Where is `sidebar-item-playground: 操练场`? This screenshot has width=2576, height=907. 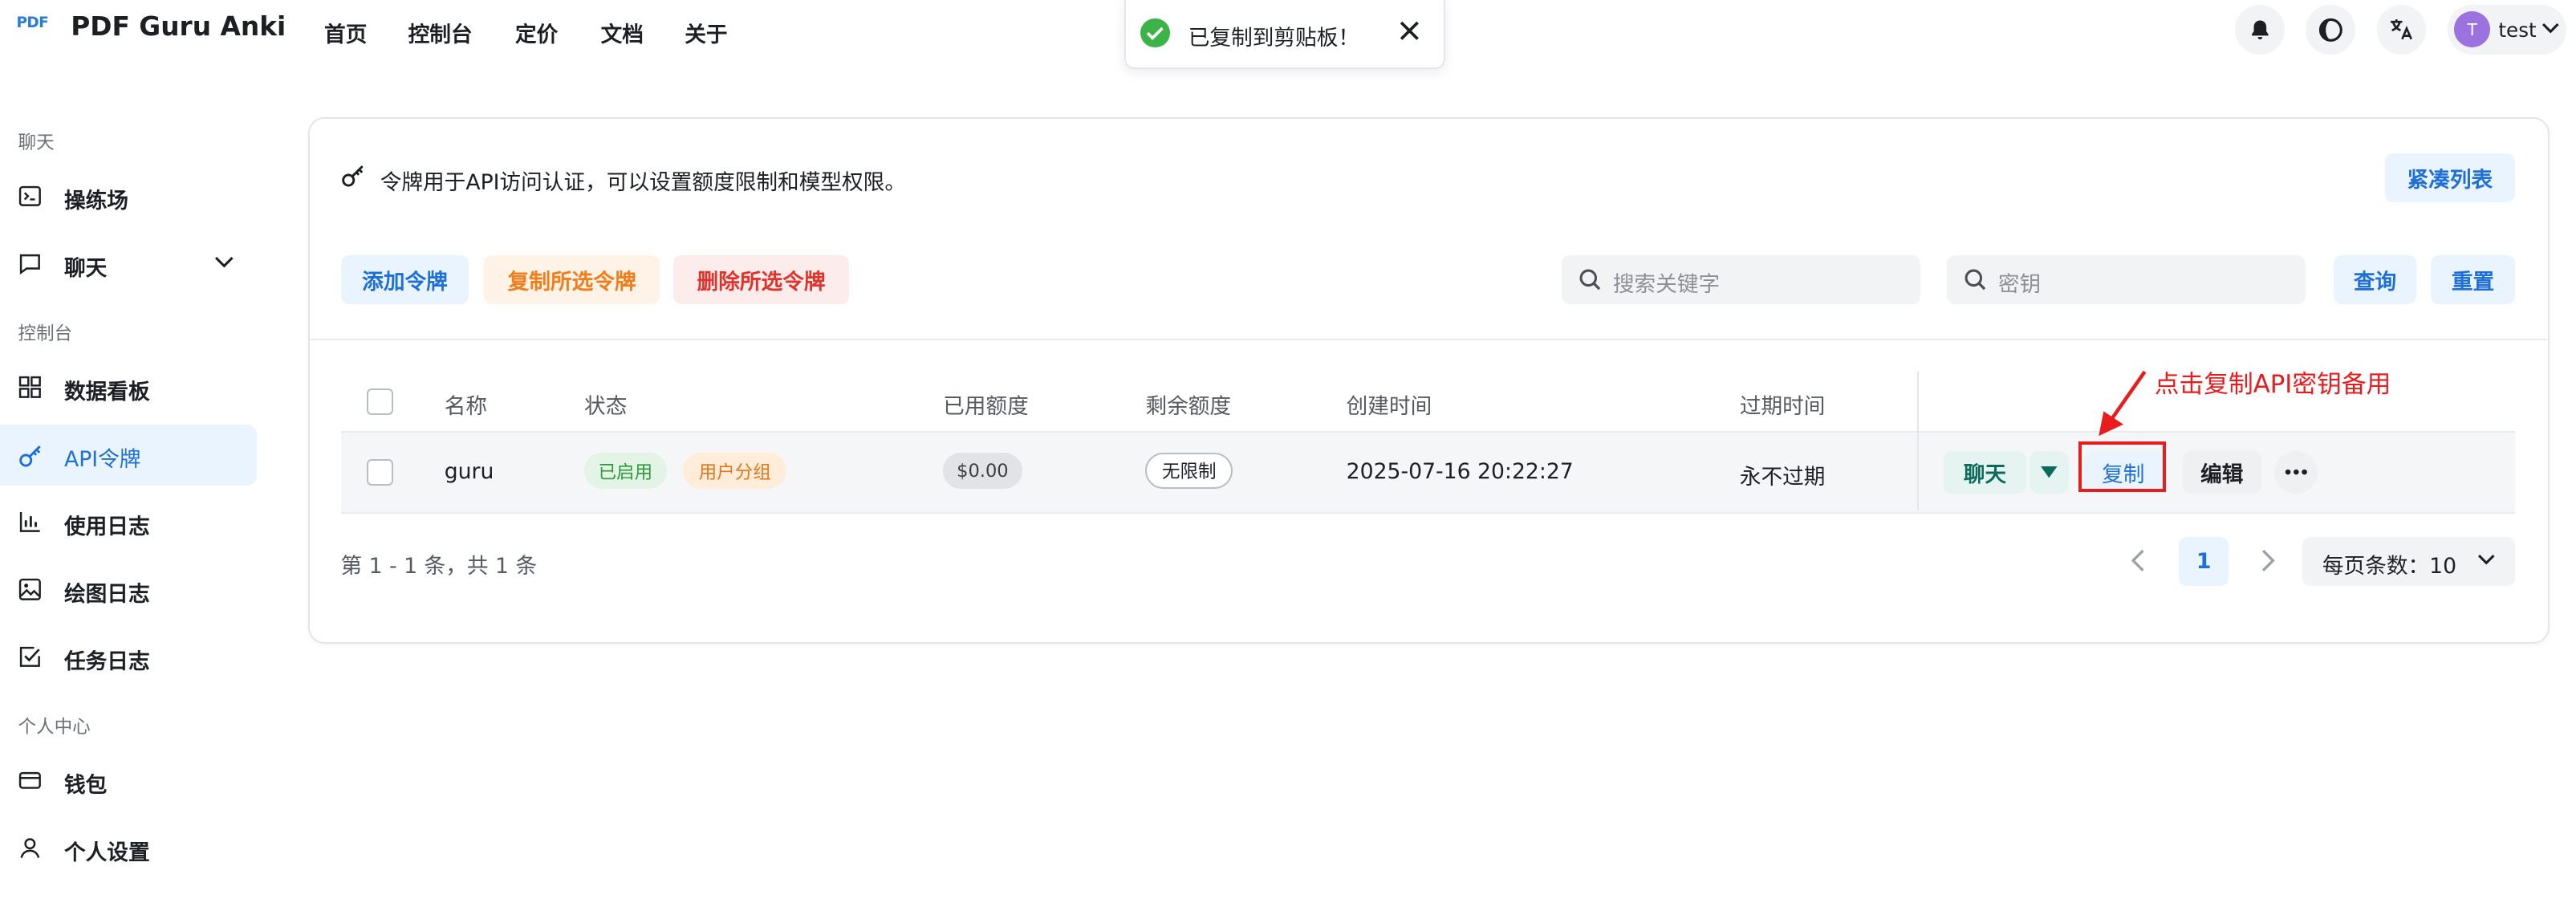 sidebar-item-playground: 操练场 is located at coordinates (128, 196).